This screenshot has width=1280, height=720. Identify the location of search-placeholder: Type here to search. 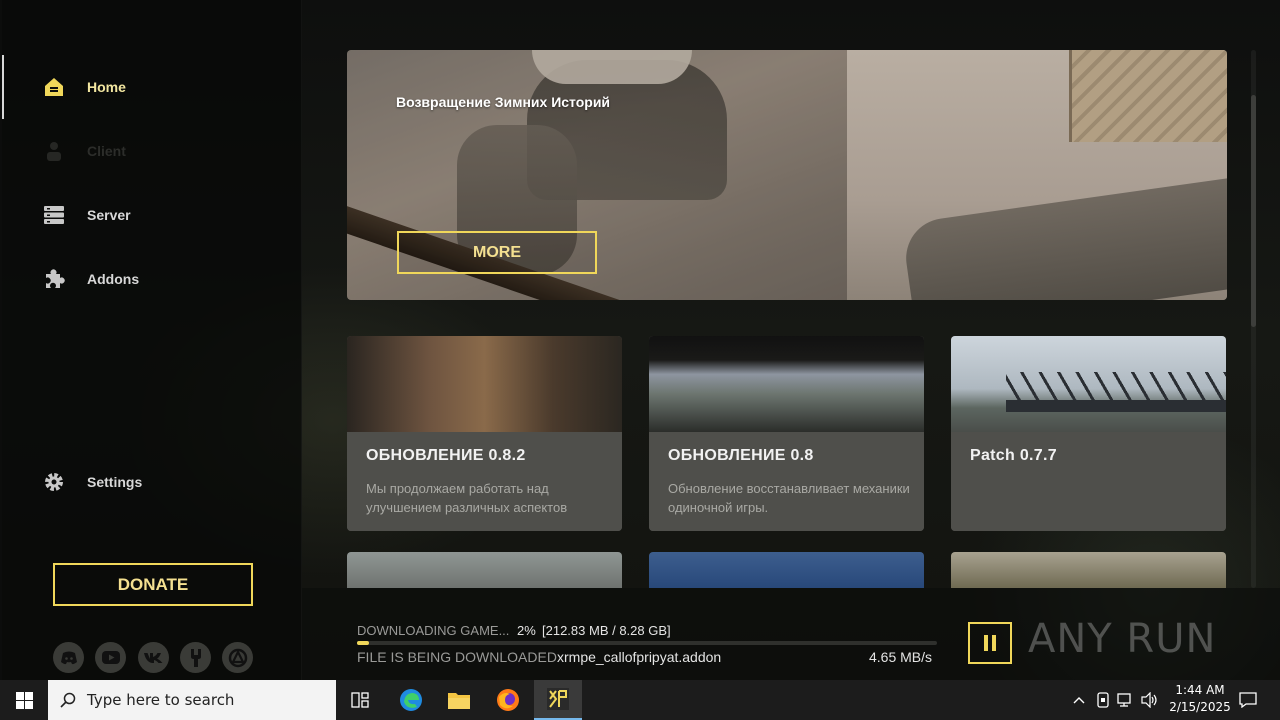
(161, 700).